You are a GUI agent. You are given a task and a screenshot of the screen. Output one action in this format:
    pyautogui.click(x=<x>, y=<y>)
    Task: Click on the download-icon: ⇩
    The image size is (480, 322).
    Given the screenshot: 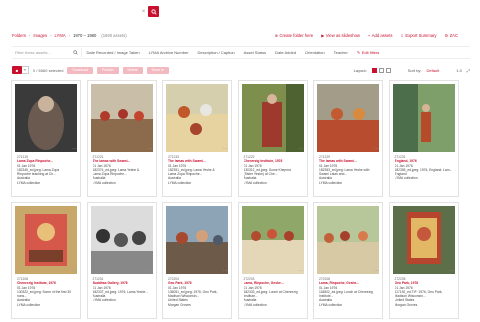 What is the action you would take?
    pyautogui.click(x=402, y=35)
    